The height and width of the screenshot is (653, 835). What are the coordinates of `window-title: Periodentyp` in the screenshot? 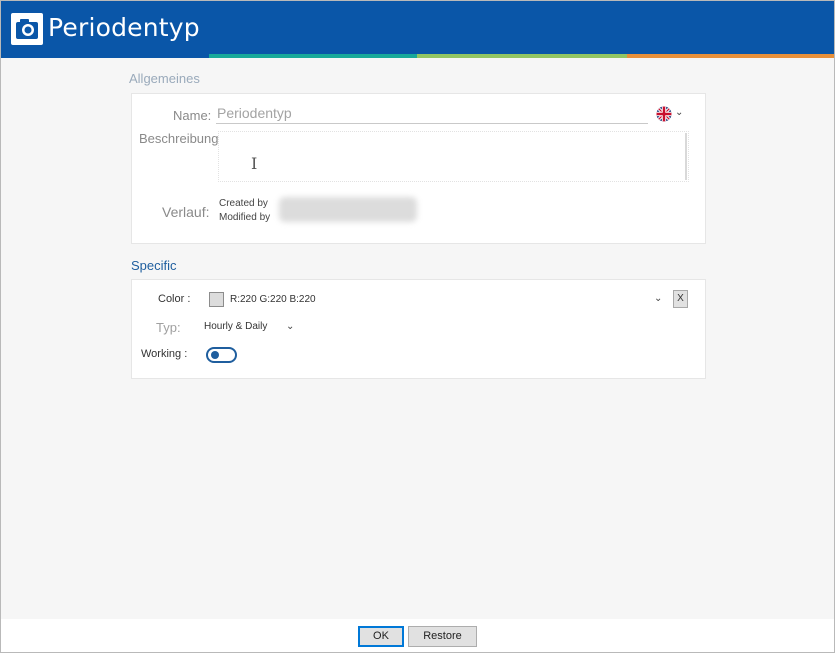 It's located at (124, 27).